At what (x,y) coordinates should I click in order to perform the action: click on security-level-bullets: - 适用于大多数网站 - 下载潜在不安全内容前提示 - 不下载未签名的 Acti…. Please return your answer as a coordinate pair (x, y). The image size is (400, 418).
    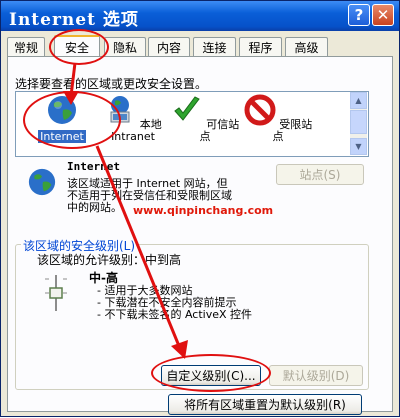
    Looking at the image, I should click on (174, 303).